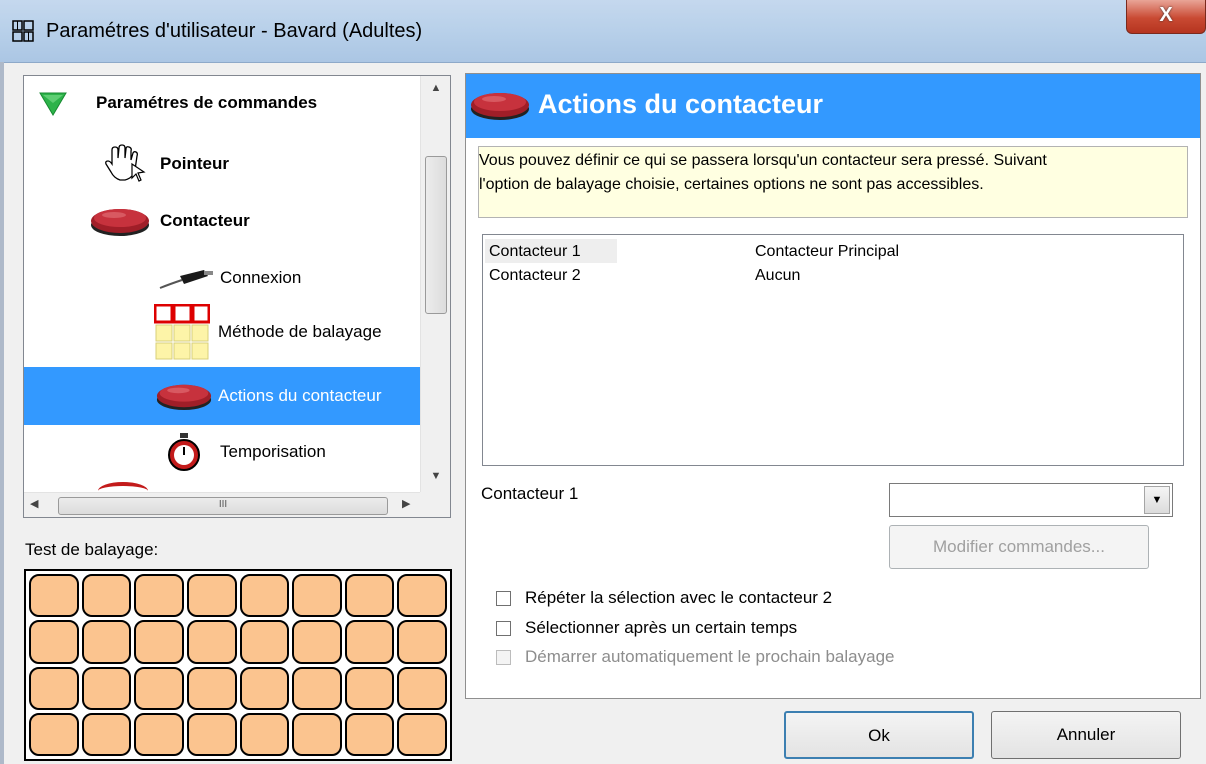  Describe the element at coordinates (535, 251) in the screenshot. I see `list-item-name: Contacteur 1` at that location.